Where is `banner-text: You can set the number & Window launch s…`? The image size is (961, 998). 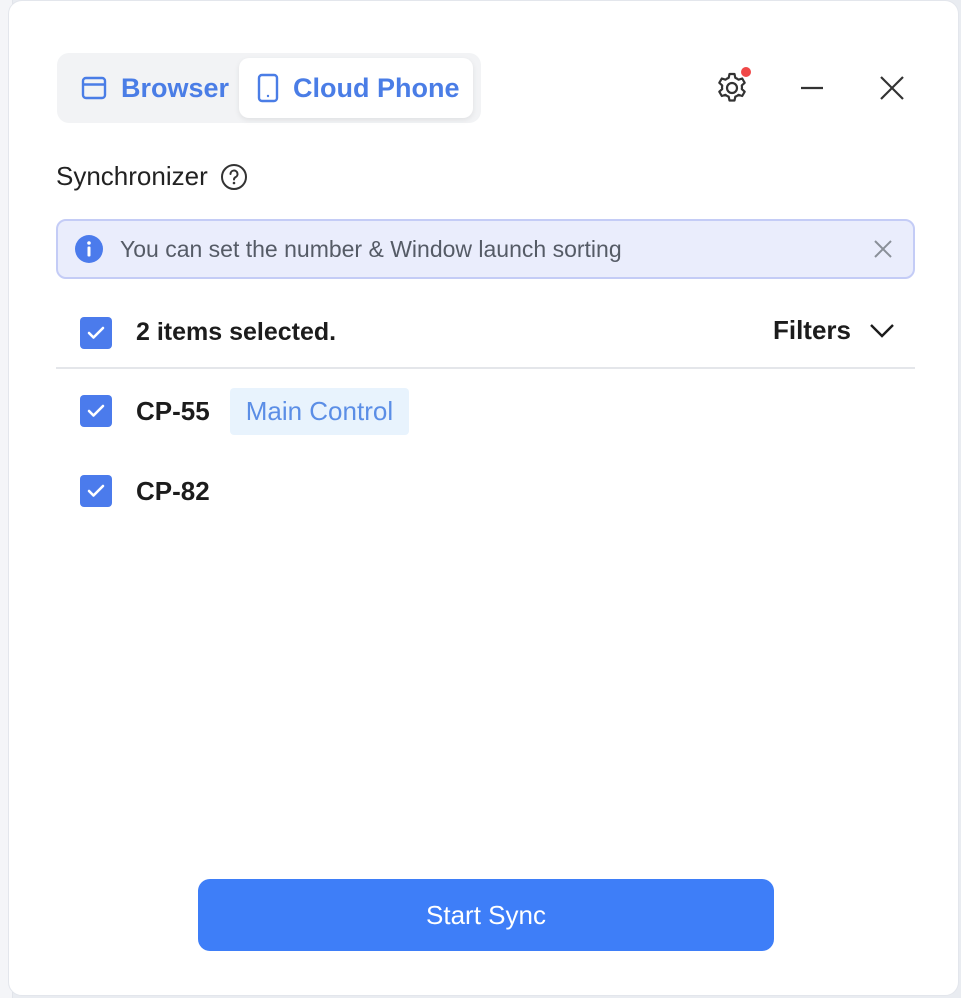
banner-text: You can set the number & Window launch s… is located at coordinates (371, 248).